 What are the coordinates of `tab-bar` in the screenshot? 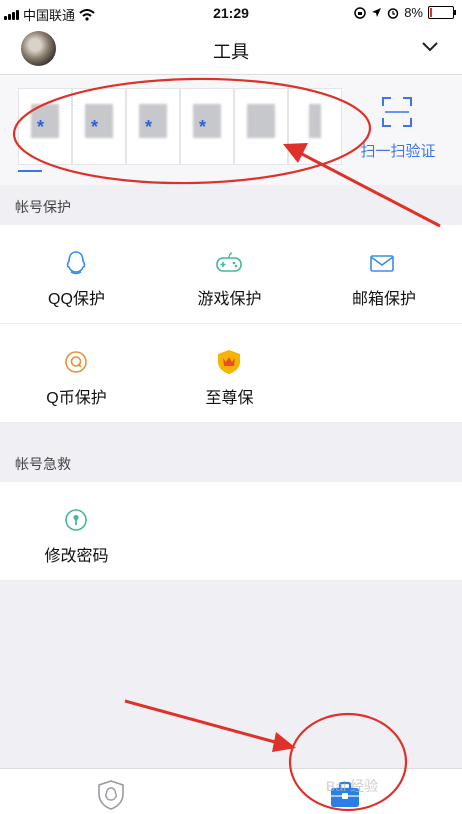 It's located at (231, 791).